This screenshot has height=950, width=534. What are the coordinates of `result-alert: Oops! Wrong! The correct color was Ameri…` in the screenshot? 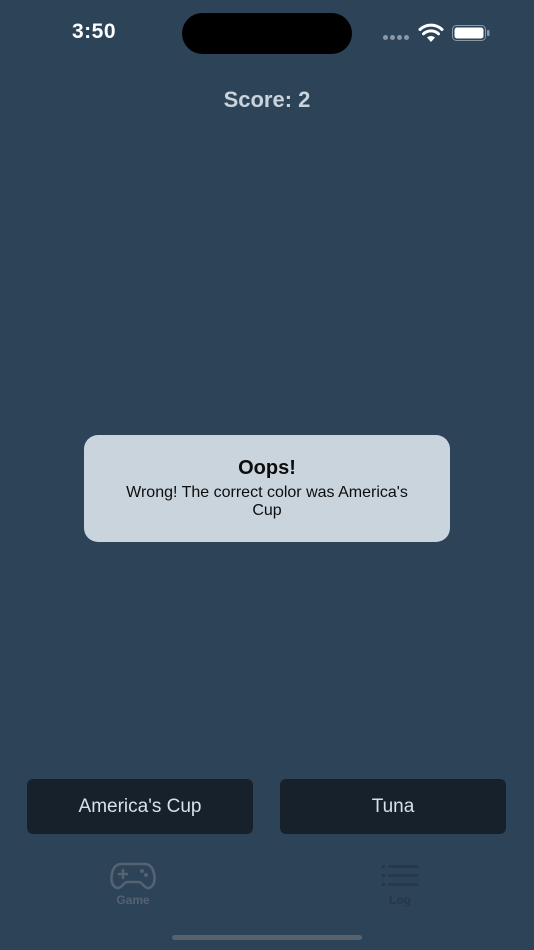 It's located at (267, 488).